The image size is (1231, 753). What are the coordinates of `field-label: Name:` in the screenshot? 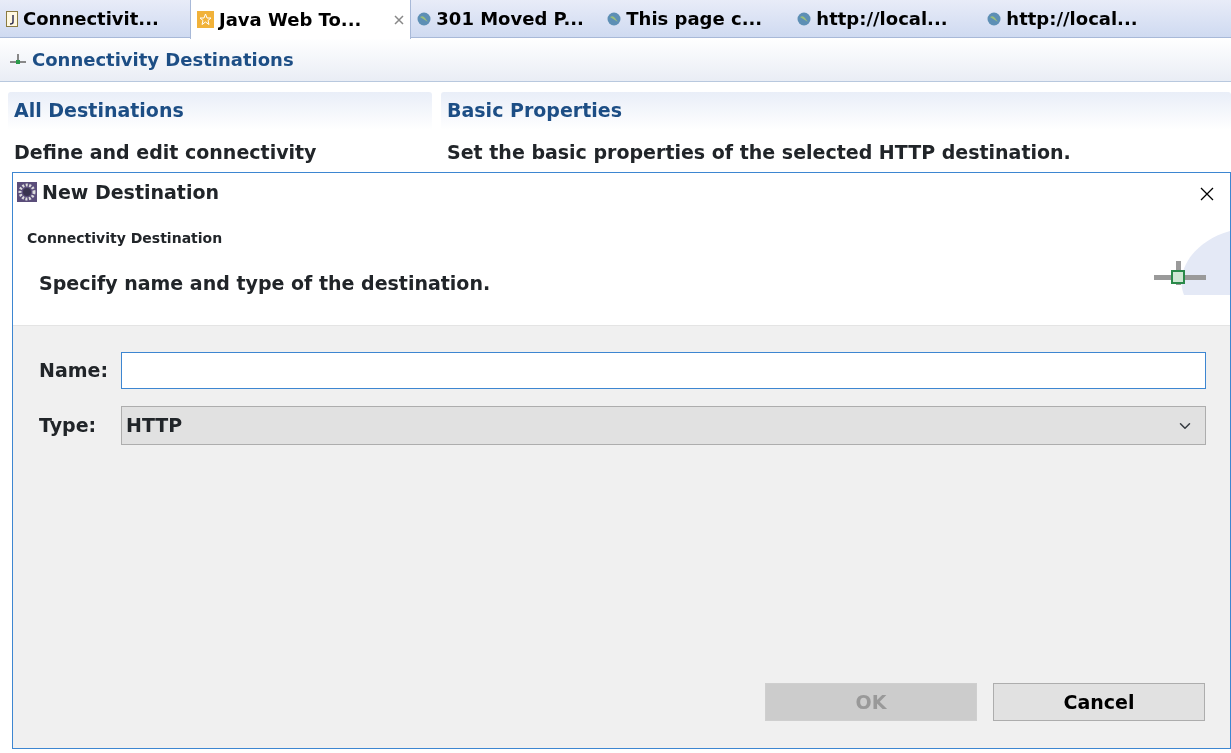 It's located at (74, 371).